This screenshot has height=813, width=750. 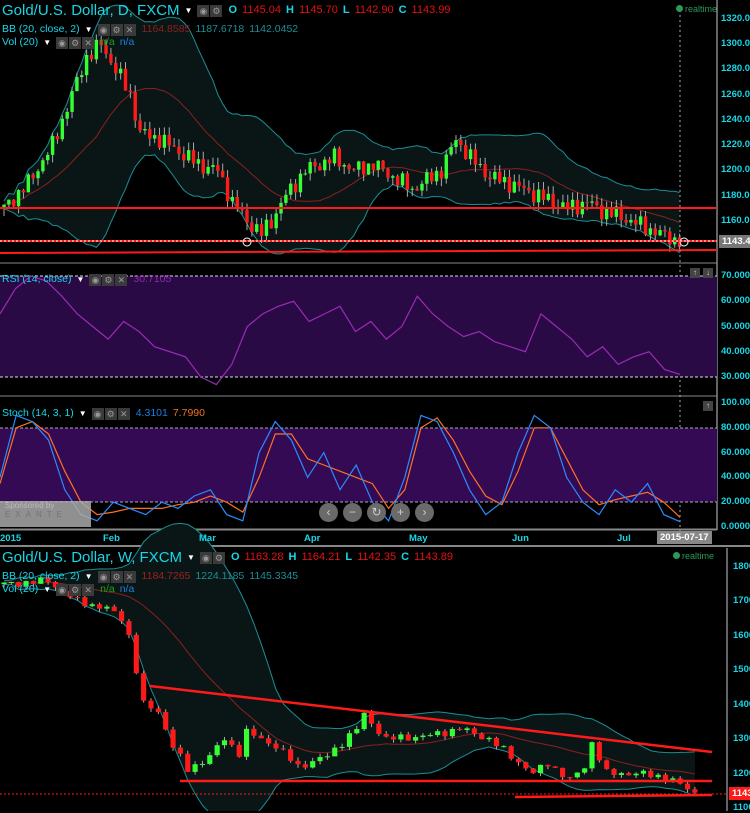 I want to click on zoom-out-button: −, so click(x=352, y=512).